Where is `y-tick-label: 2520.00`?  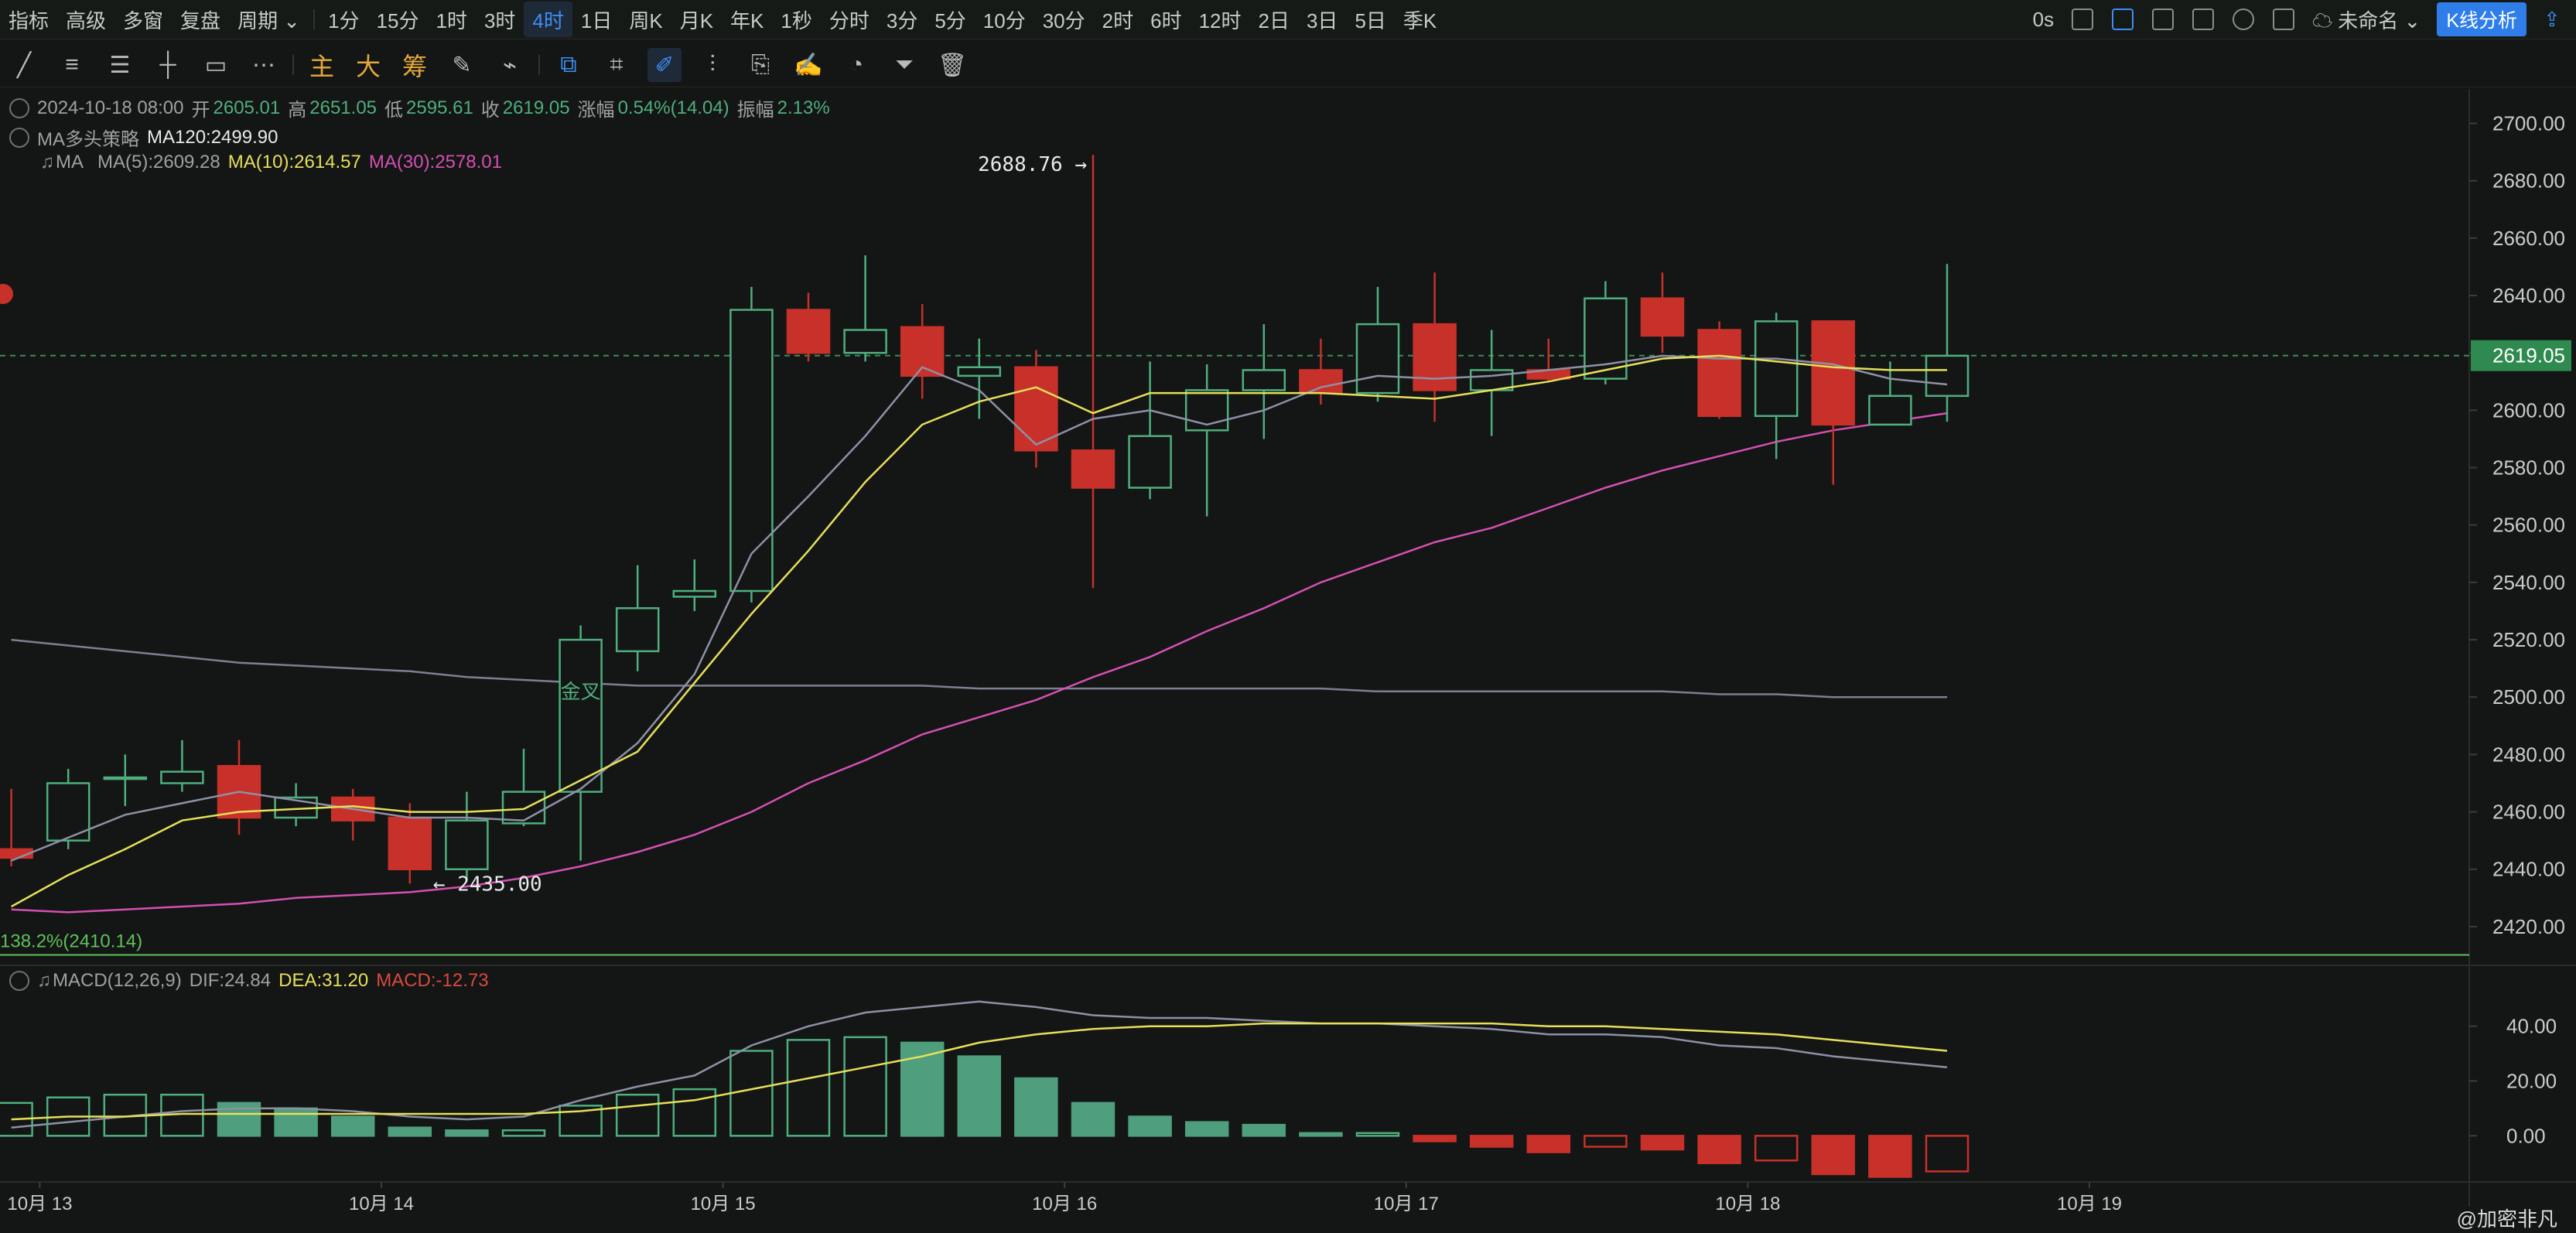
y-tick-label: 2520.00 is located at coordinates (2528, 639).